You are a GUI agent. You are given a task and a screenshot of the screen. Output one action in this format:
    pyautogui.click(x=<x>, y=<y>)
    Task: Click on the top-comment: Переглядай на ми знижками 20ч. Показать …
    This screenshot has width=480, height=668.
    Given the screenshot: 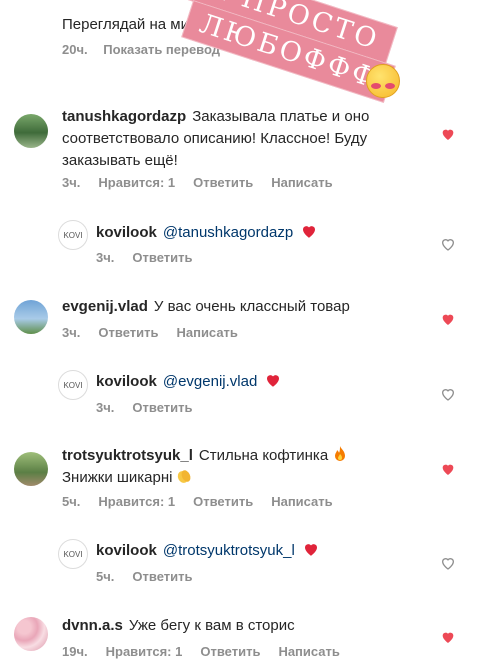 What is the action you would take?
    pyautogui.click(x=262, y=35)
    